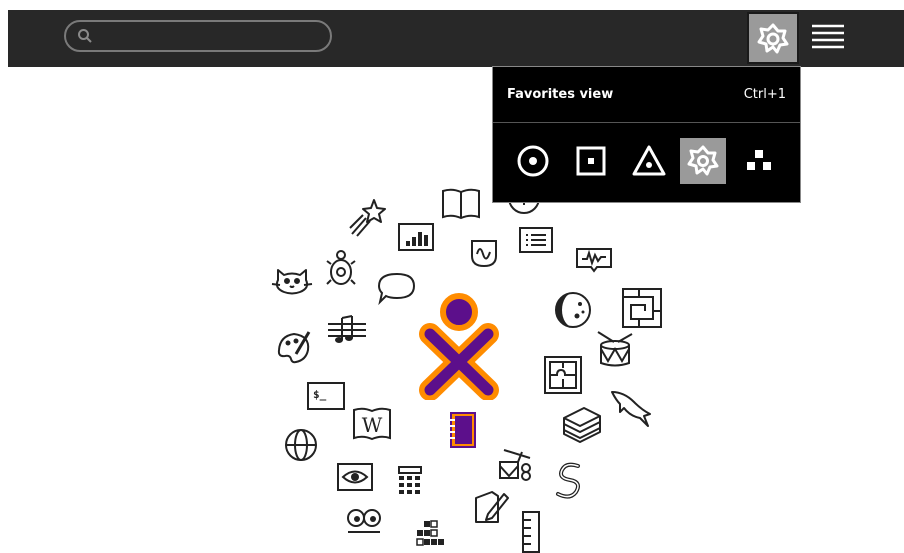 Image resolution: width=904 pixels, height=553 pixels. Describe the element at coordinates (462, 430) in the screenshot. I see `journal-activity-icon` at that location.